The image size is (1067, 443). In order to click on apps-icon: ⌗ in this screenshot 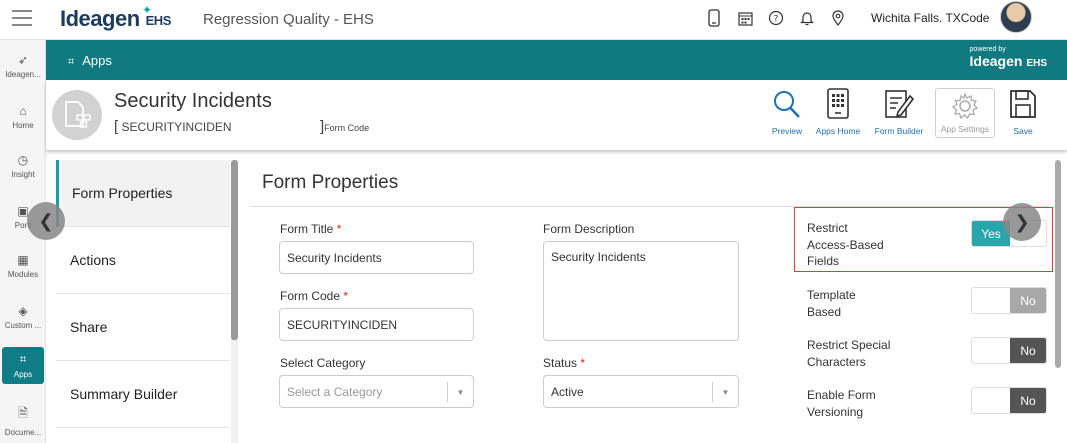, I will do `click(23, 359)`.